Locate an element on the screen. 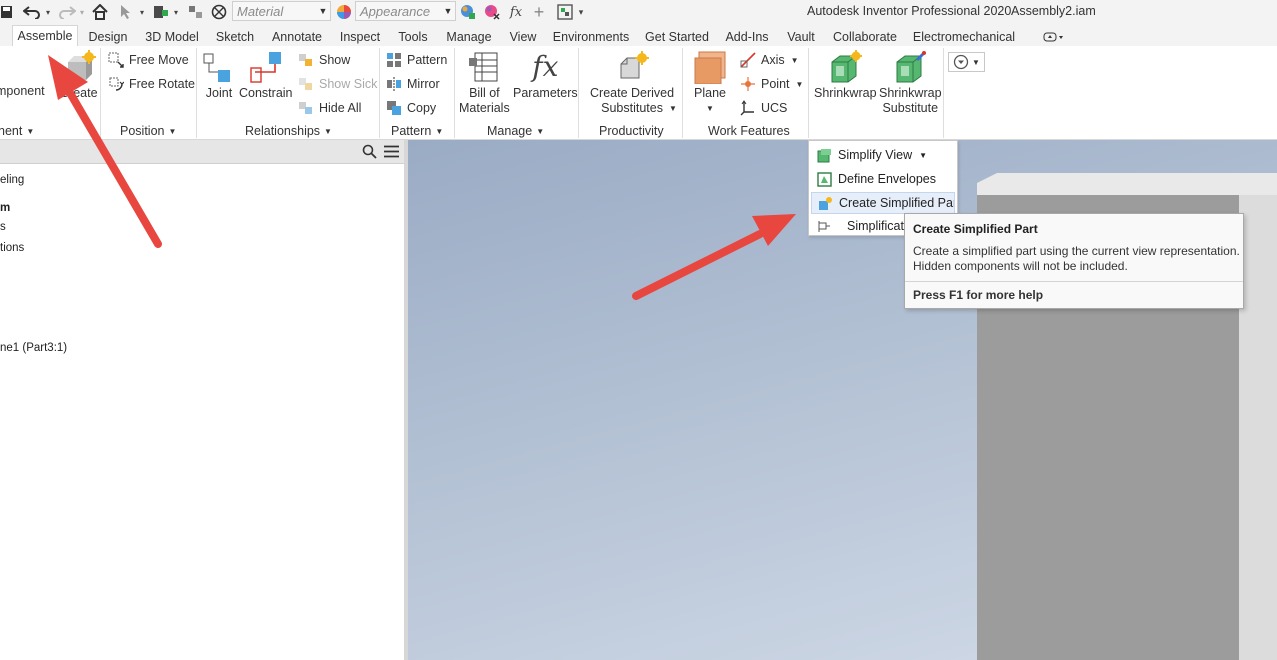  axis-button: Axis ▼ is located at coordinates (769, 60).